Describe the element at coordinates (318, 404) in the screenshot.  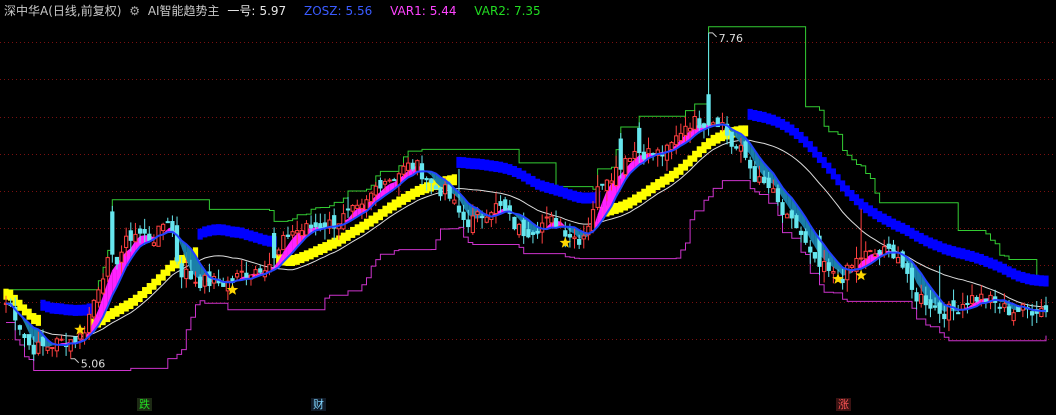
I see `signal-label-cai: 财` at that location.